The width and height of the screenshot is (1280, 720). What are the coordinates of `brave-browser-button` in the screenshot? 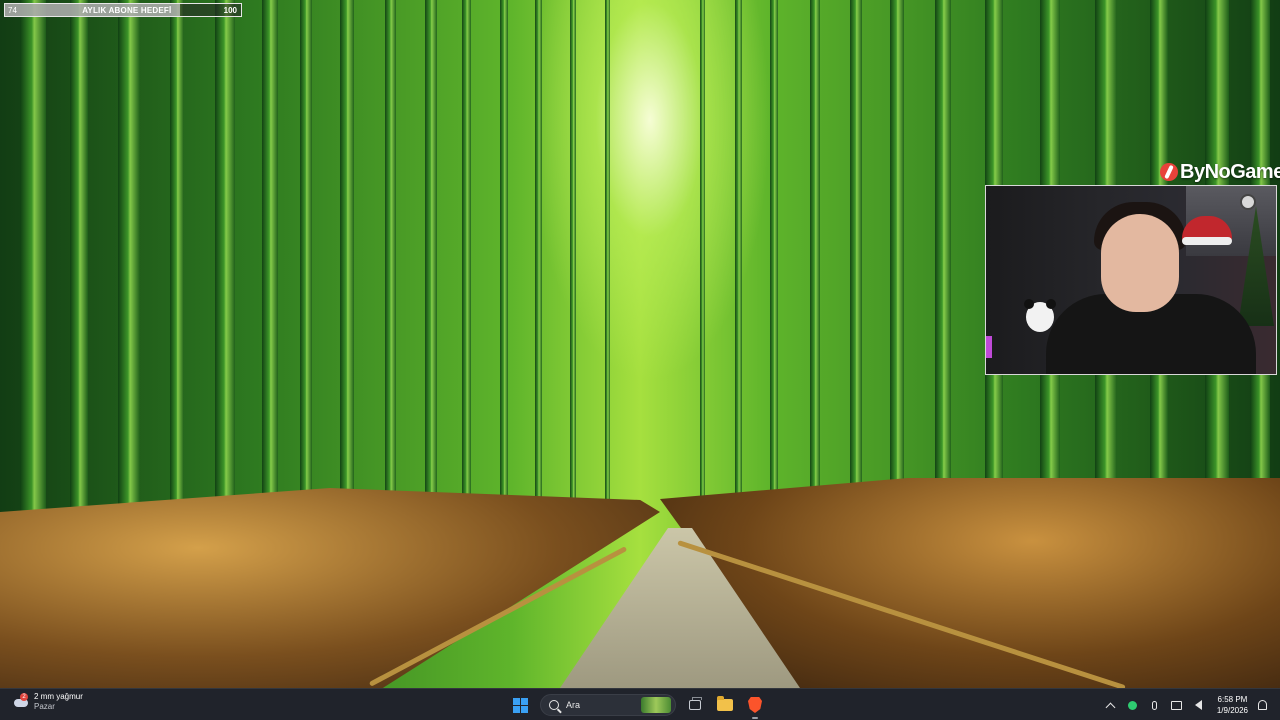 It's located at (755, 706).